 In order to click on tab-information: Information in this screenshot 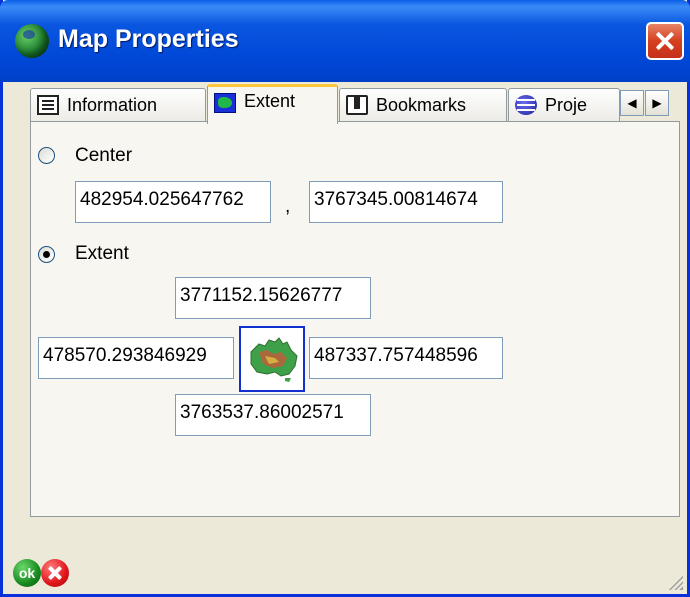, I will do `click(118, 105)`.